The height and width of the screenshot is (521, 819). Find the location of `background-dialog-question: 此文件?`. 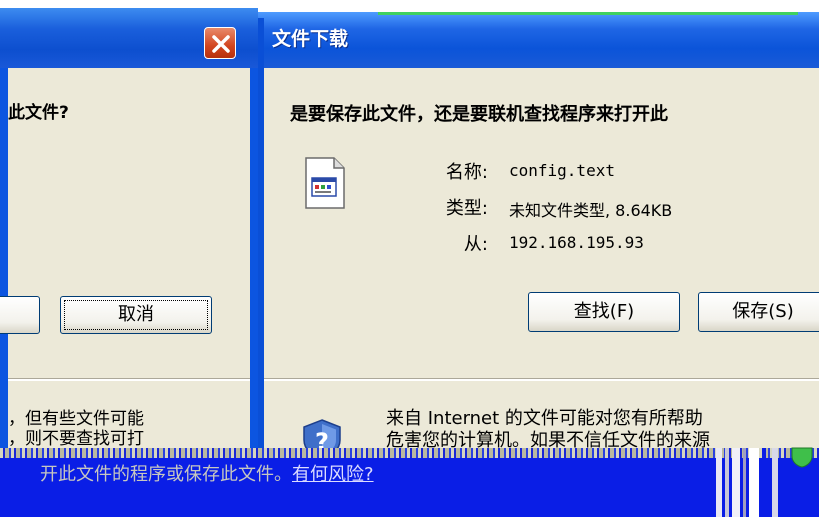

background-dialog-question: 此文件? is located at coordinates (38, 113).